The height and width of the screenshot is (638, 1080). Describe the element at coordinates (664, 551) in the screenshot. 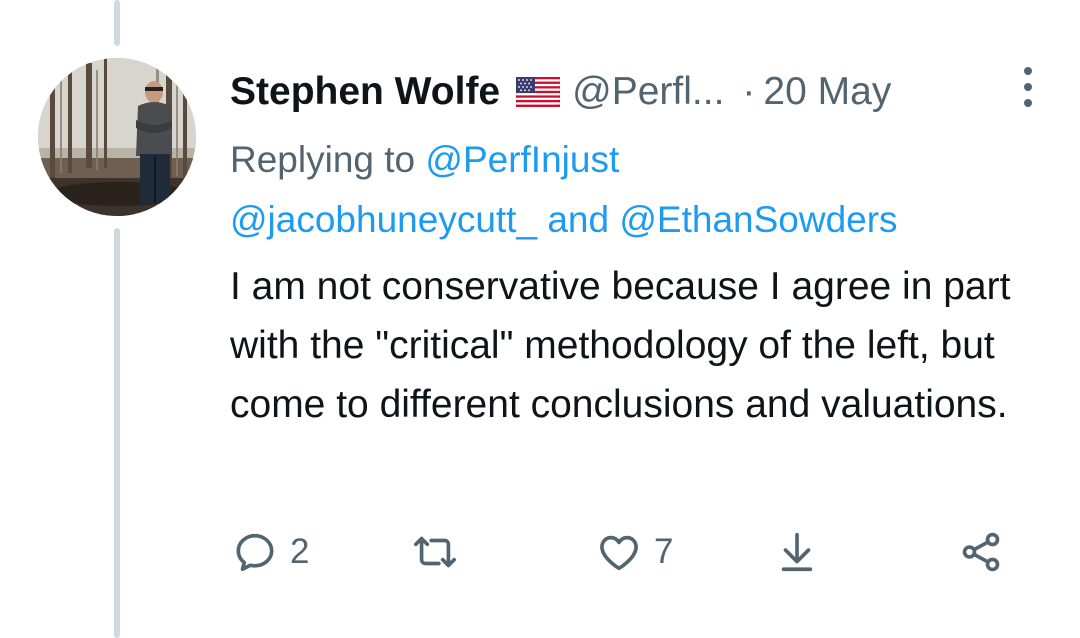

I see `like-count: 7` at that location.